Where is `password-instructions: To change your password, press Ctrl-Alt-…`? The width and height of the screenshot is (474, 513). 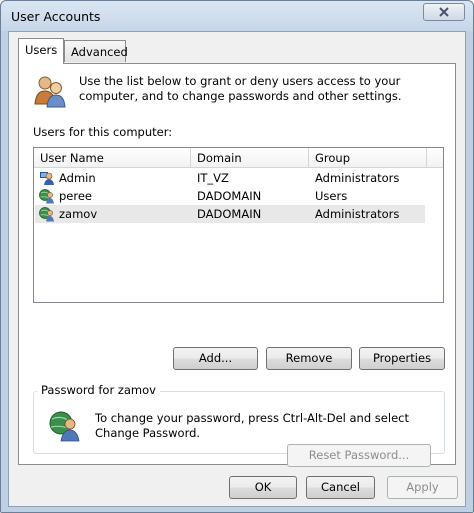
password-instructions: To change your password, press Ctrl-Alt-… is located at coordinates (252, 425).